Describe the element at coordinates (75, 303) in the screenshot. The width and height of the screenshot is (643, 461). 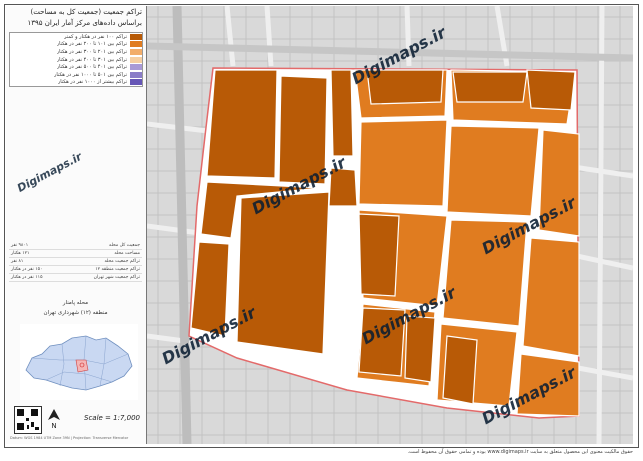
I see `region-title: محله پامنار` at that location.